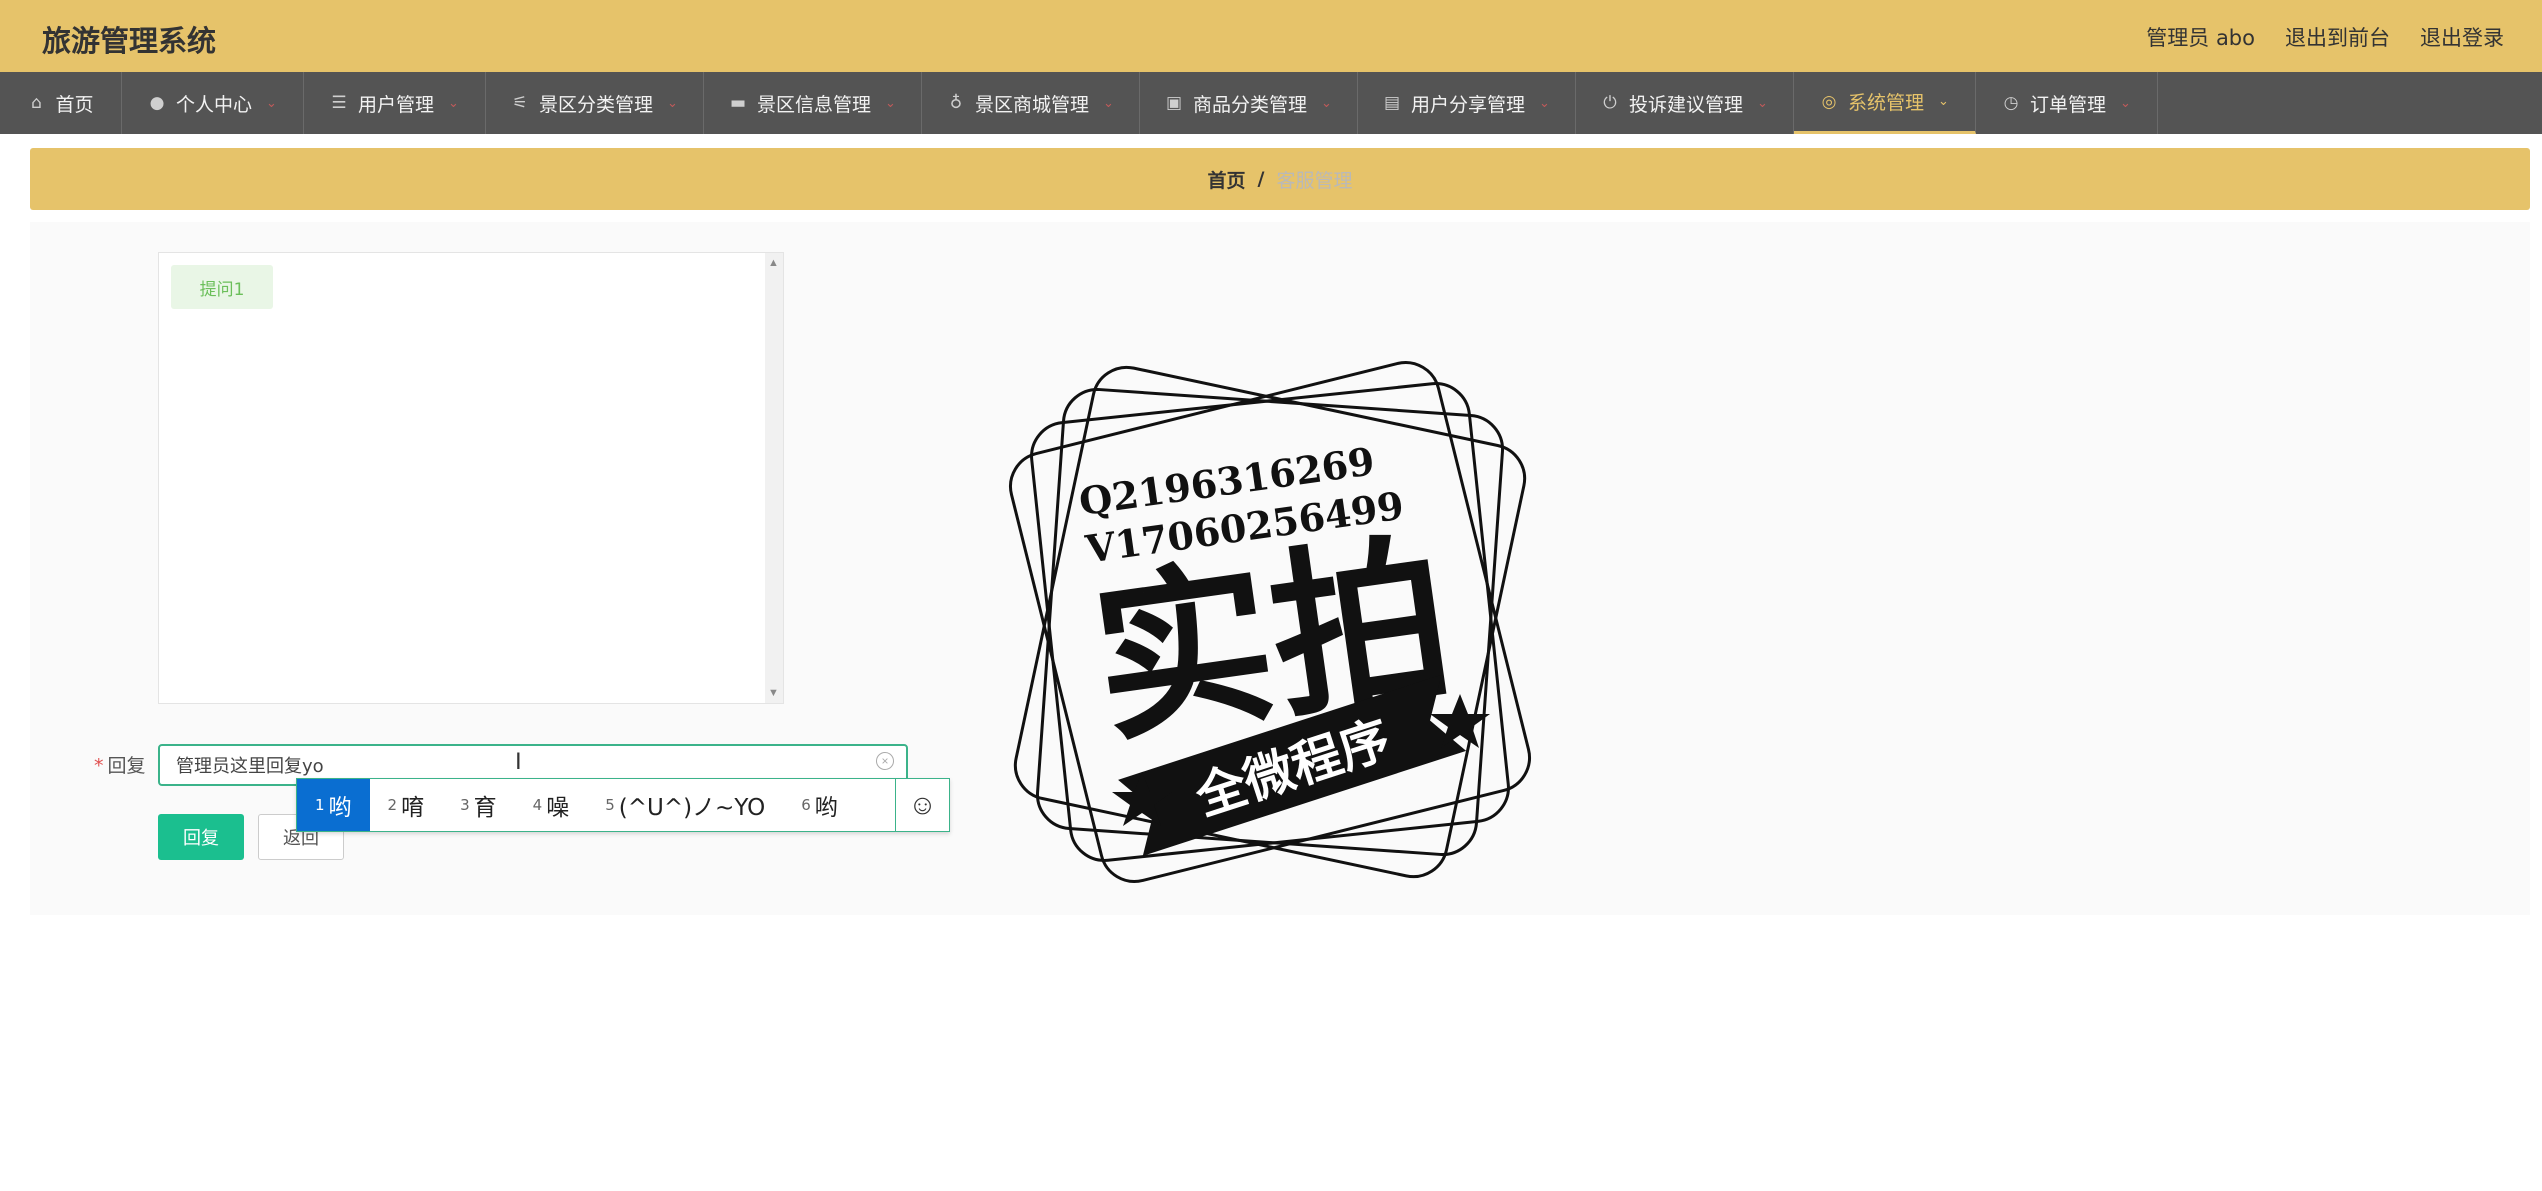 This screenshot has width=2542, height=1191. I want to click on nav-item-system-management: ◎ 系统管理 ⌄, so click(1885, 103).